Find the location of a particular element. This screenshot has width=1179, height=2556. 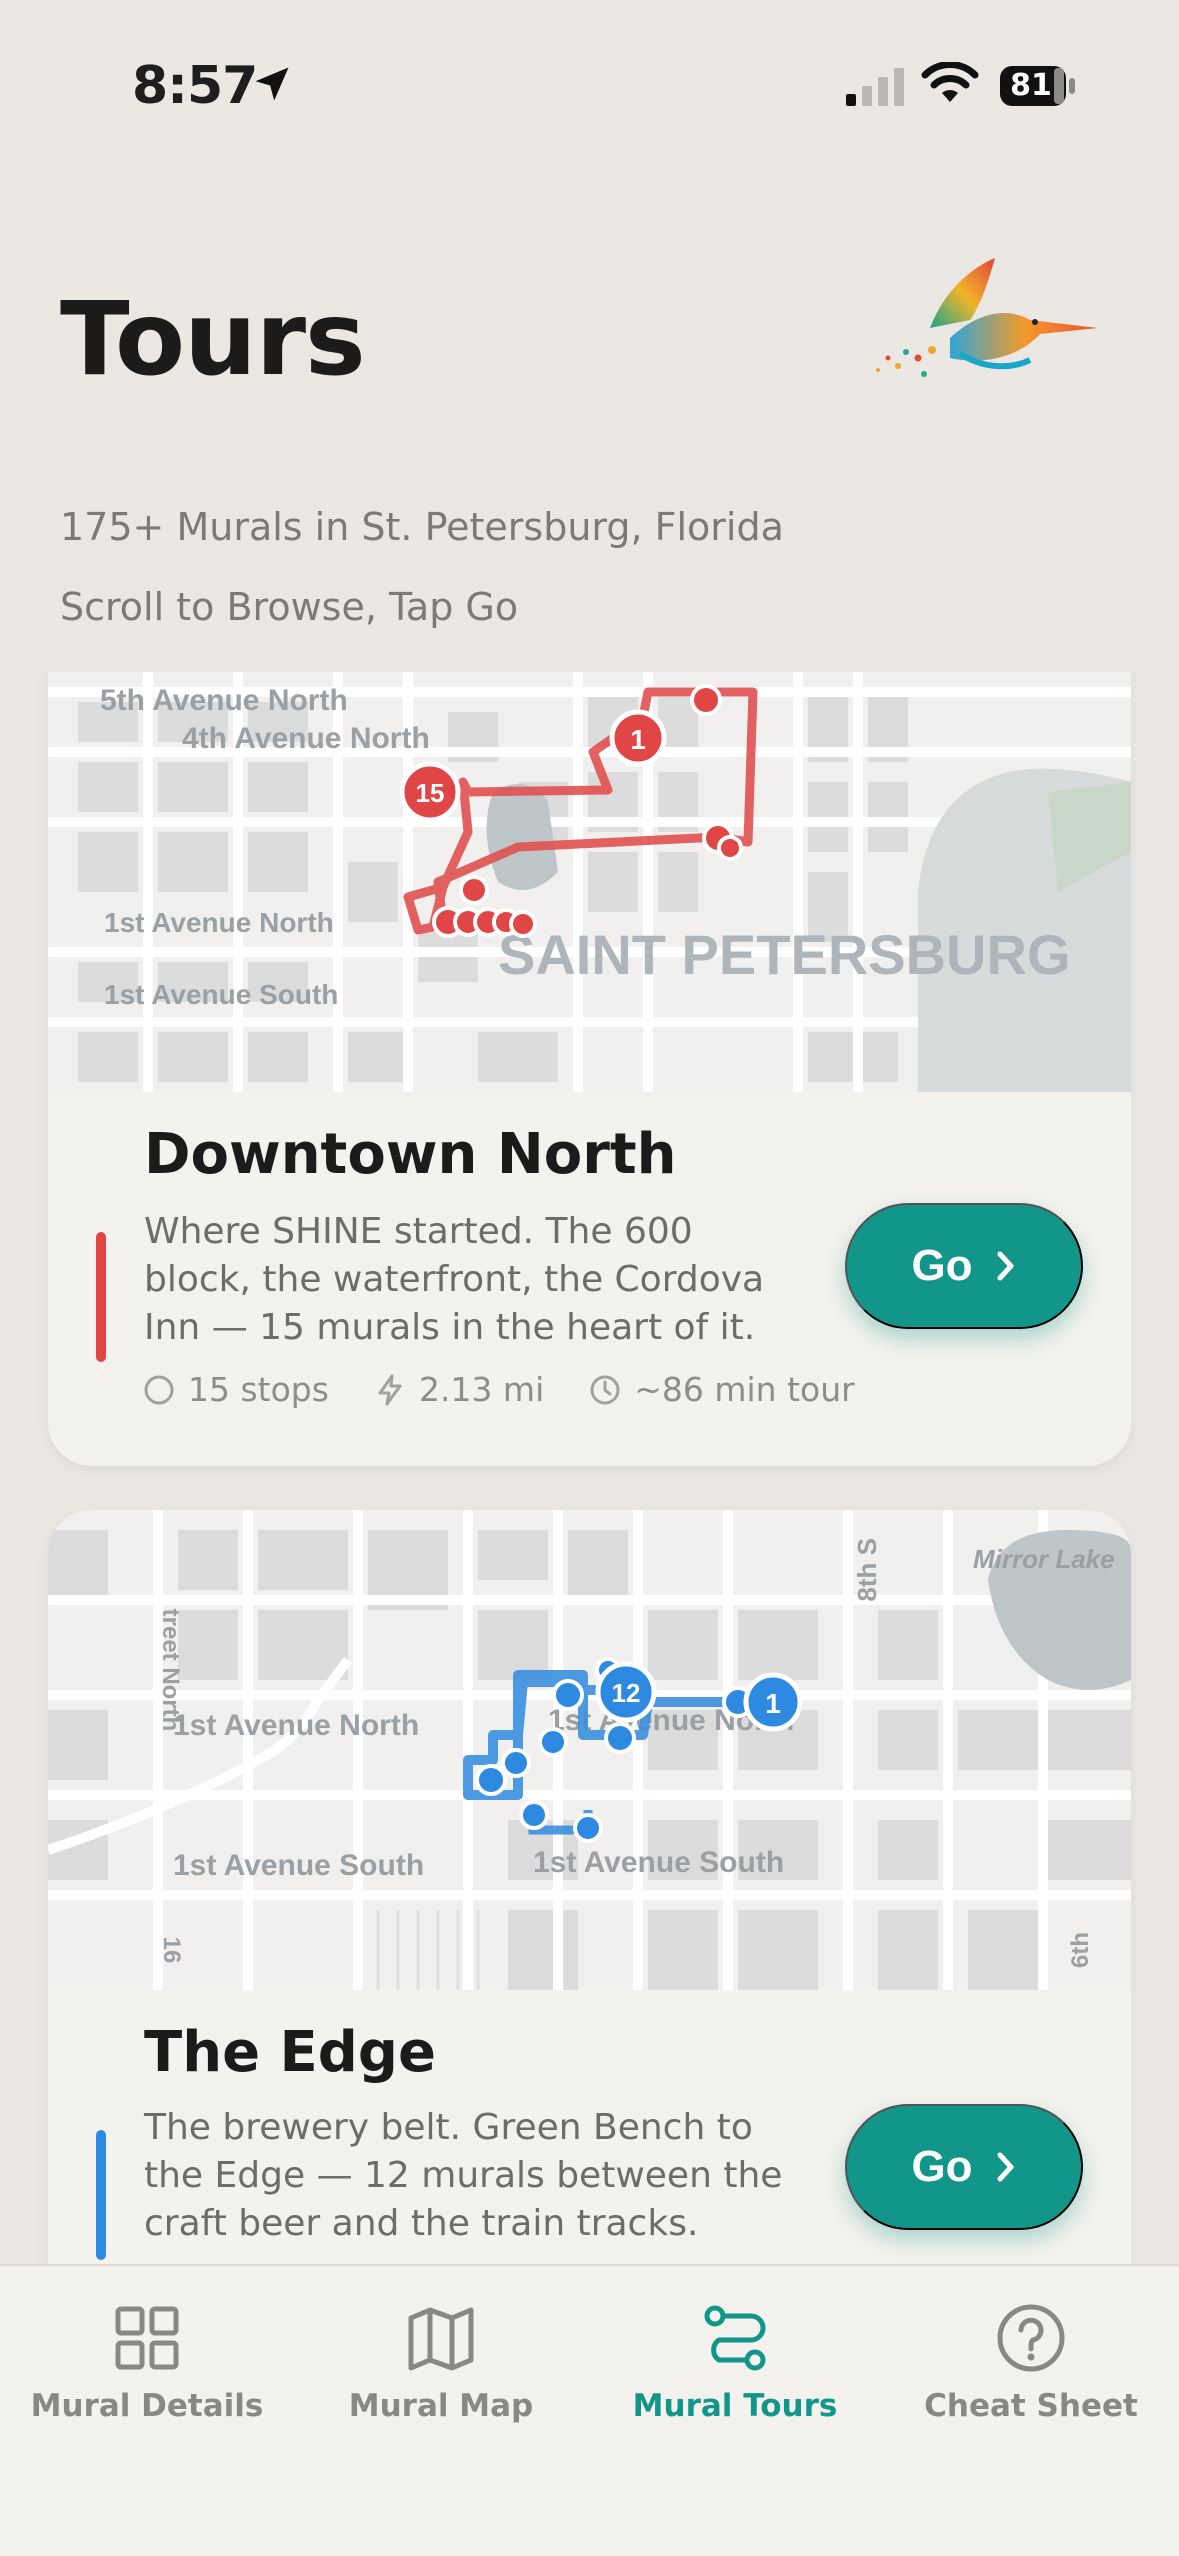

wifi-icon is located at coordinates (950, 82).